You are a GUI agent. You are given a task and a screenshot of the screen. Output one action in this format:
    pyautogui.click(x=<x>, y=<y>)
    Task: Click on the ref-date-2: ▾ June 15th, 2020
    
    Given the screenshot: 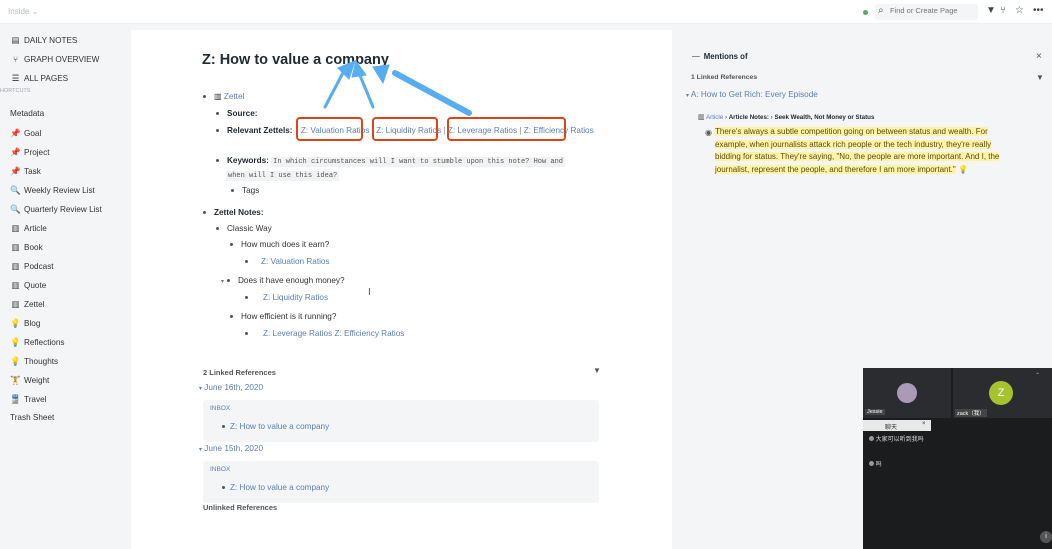 What is the action you would take?
    pyautogui.click(x=231, y=448)
    